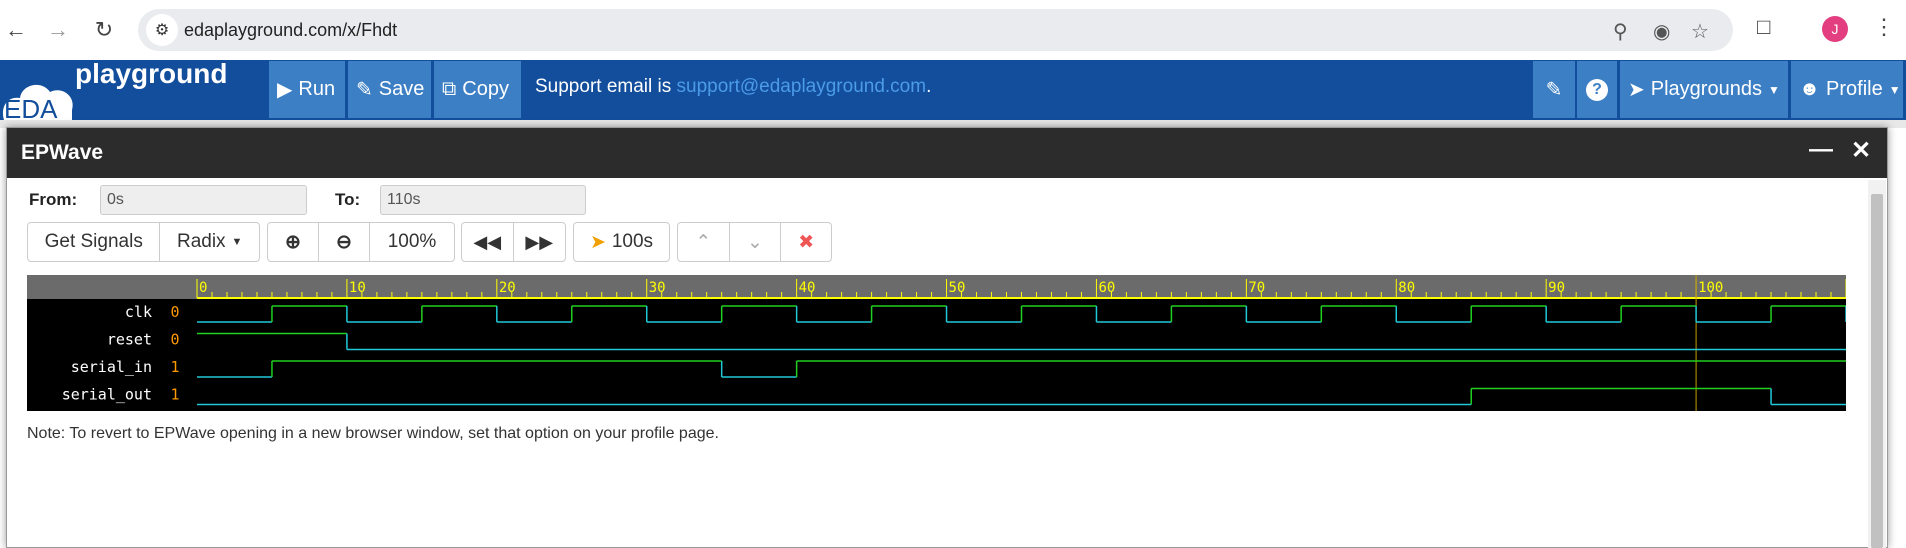  What do you see at coordinates (1704, 89) in the screenshot?
I see `playgrounds-dropdown: ➤ Playgrounds ▼` at bounding box center [1704, 89].